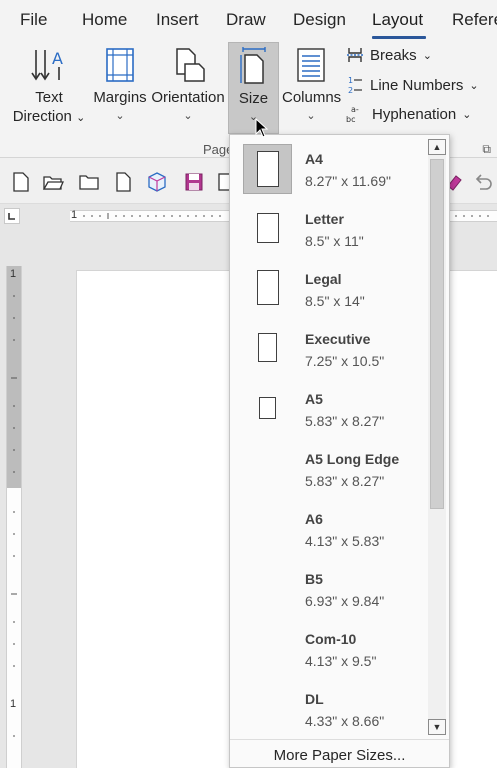  What do you see at coordinates (350, 80) in the screenshot?
I see `svg-text: 1` at bounding box center [350, 80].